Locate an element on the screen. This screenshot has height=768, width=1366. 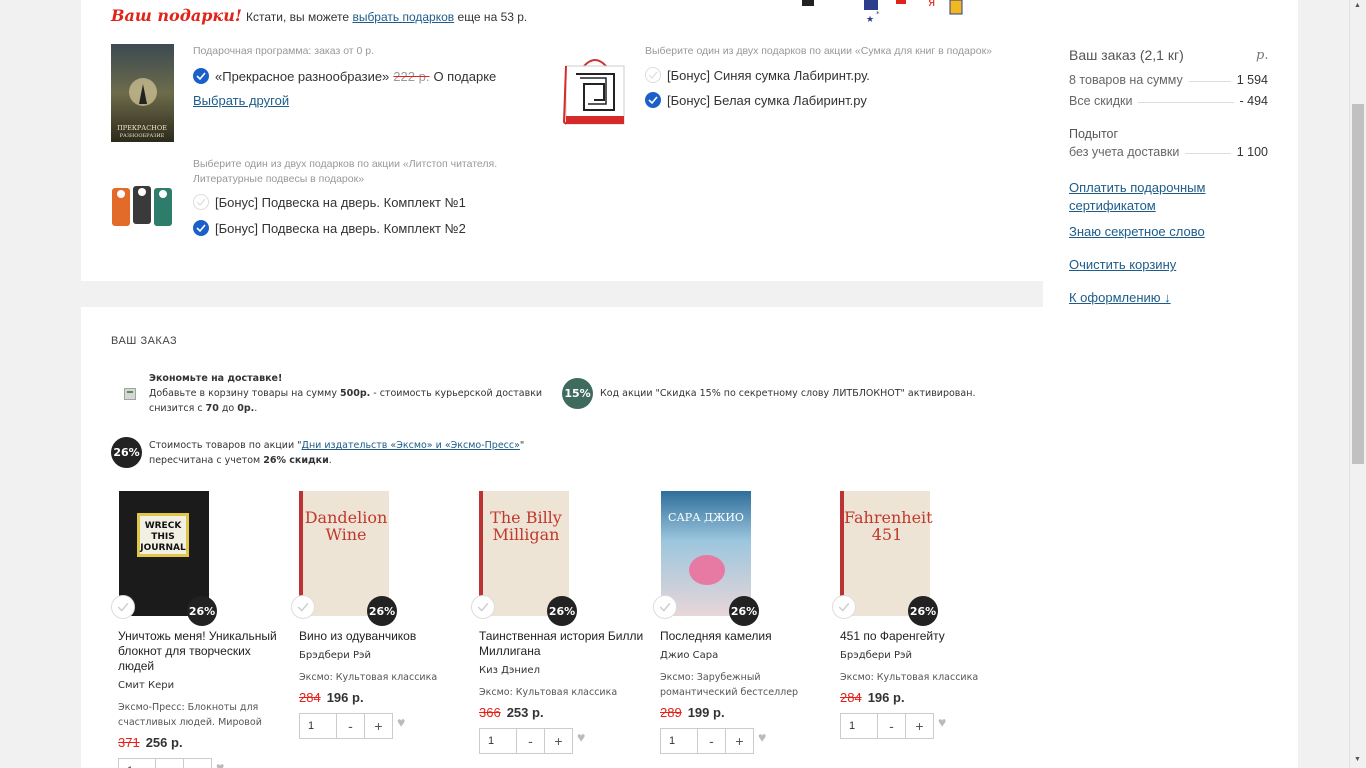
svg-text: ПРЕКРАСНОЕ is located at coordinates (142, 128).